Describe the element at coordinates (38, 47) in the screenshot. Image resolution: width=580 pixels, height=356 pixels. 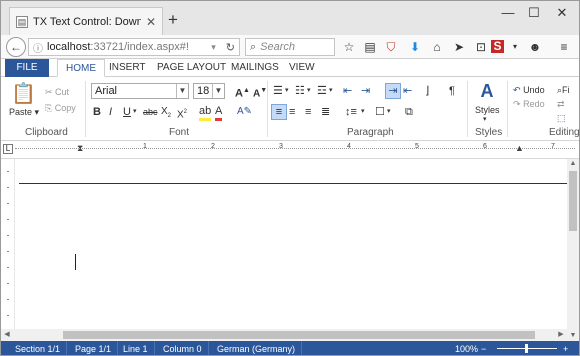
I see `info-icon: ⓘ` at that location.